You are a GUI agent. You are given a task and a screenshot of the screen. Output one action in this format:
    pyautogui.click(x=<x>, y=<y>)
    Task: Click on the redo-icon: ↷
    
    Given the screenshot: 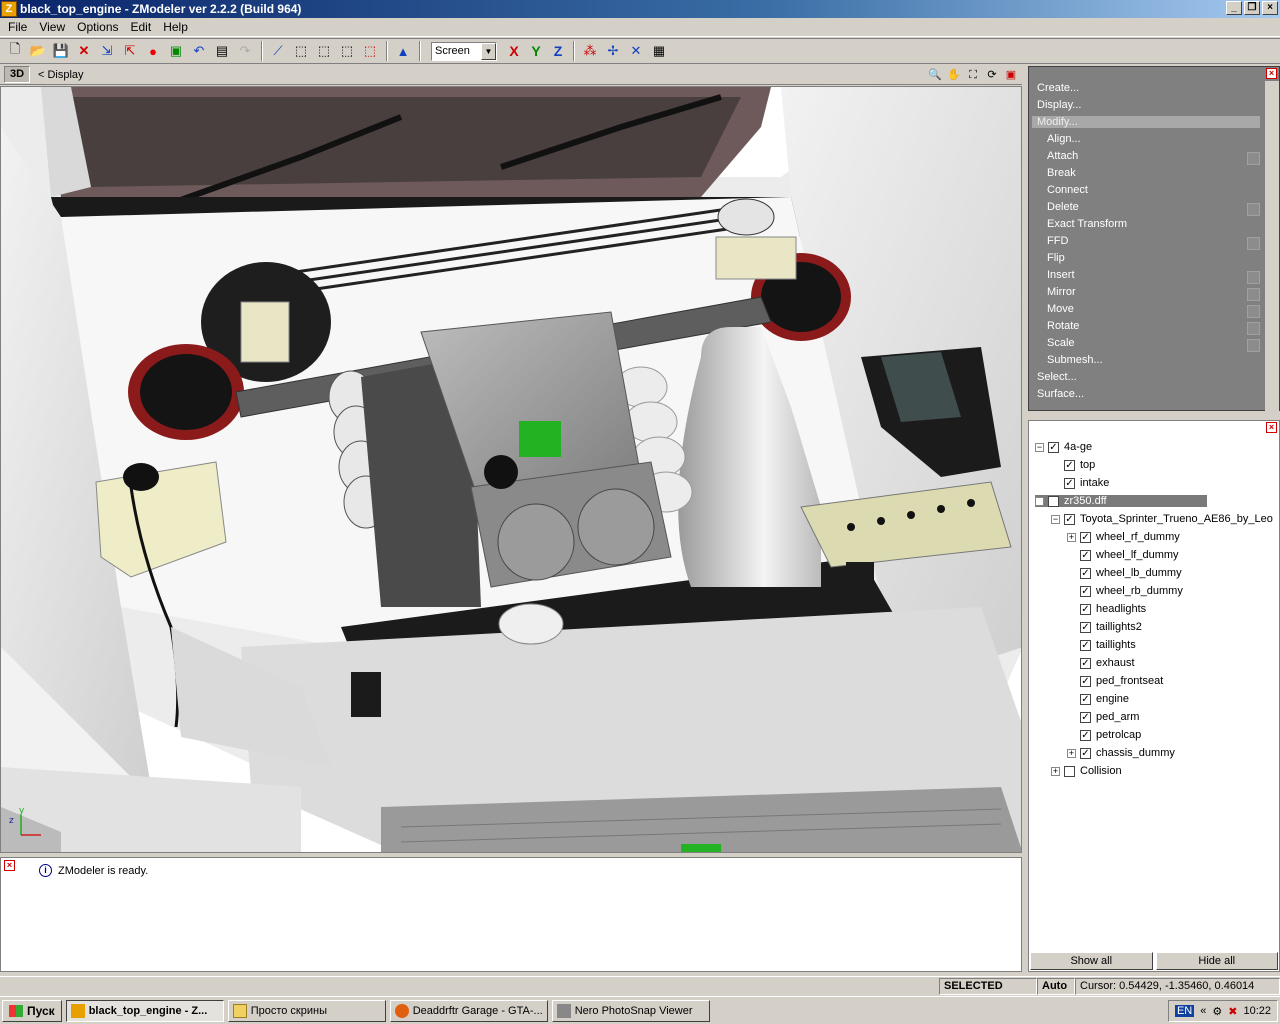 What is the action you would take?
    pyautogui.click(x=245, y=51)
    